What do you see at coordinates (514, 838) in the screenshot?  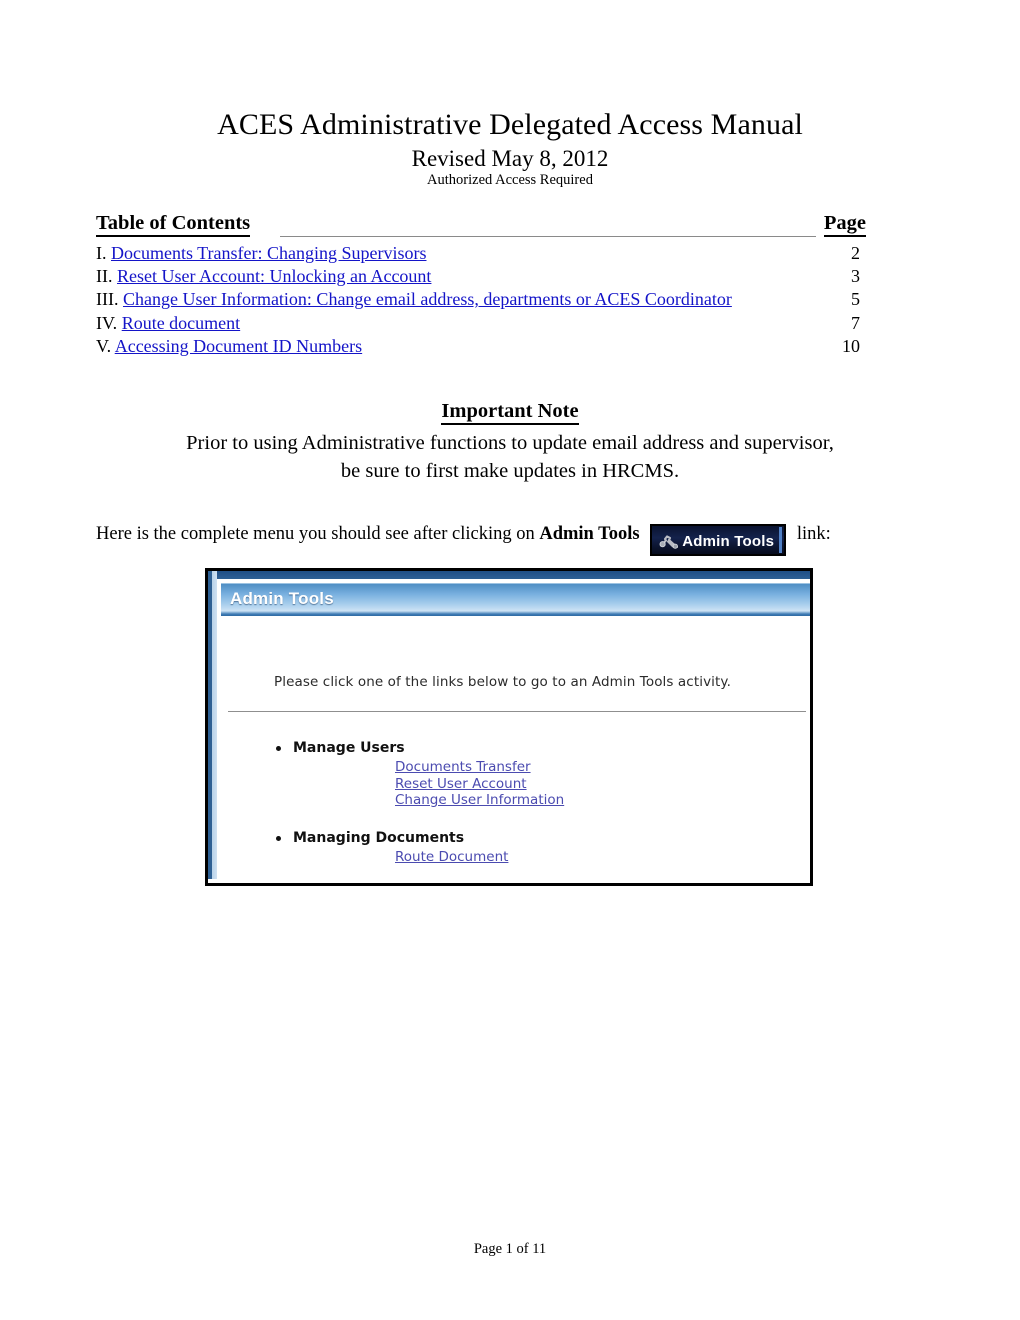 I see `panel-menu-group-title: Managing Documents` at bounding box center [514, 838].